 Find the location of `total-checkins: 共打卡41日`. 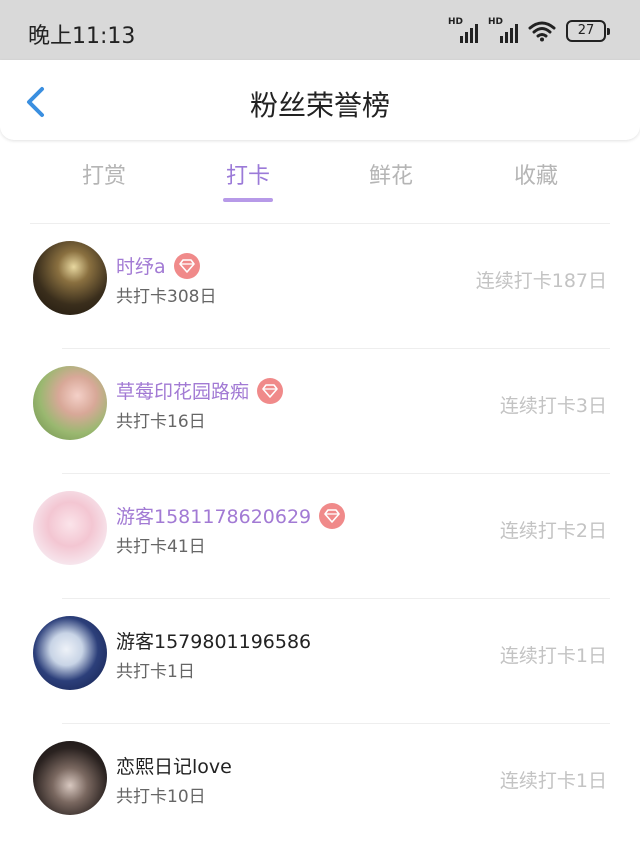

total-checkins: 共打卡41日 is located at coordinates (161, 547).